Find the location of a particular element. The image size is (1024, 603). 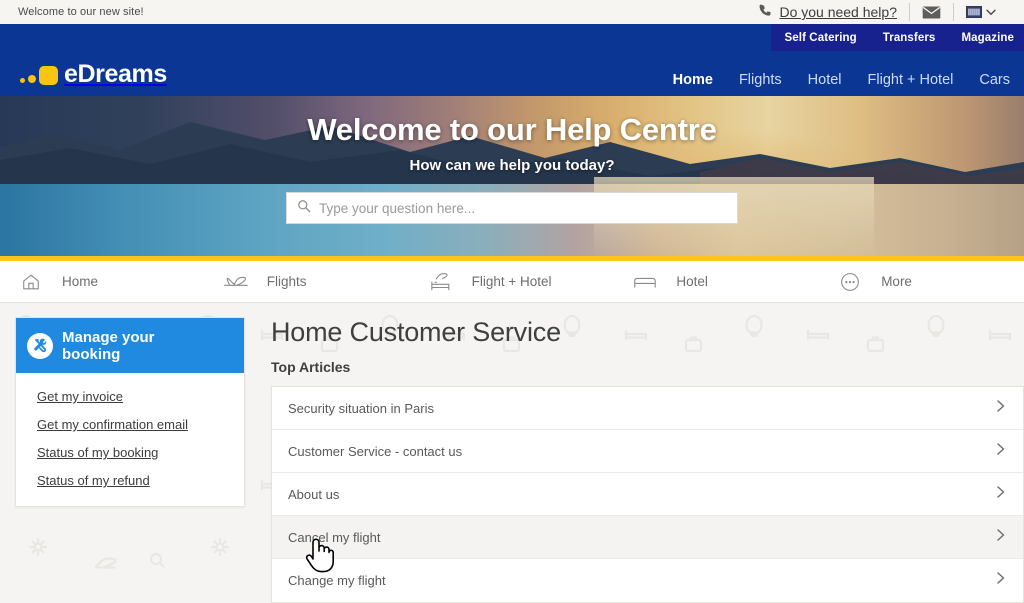

article-row-change-my-flight: Change my flight is located at coordinates (647, 580).